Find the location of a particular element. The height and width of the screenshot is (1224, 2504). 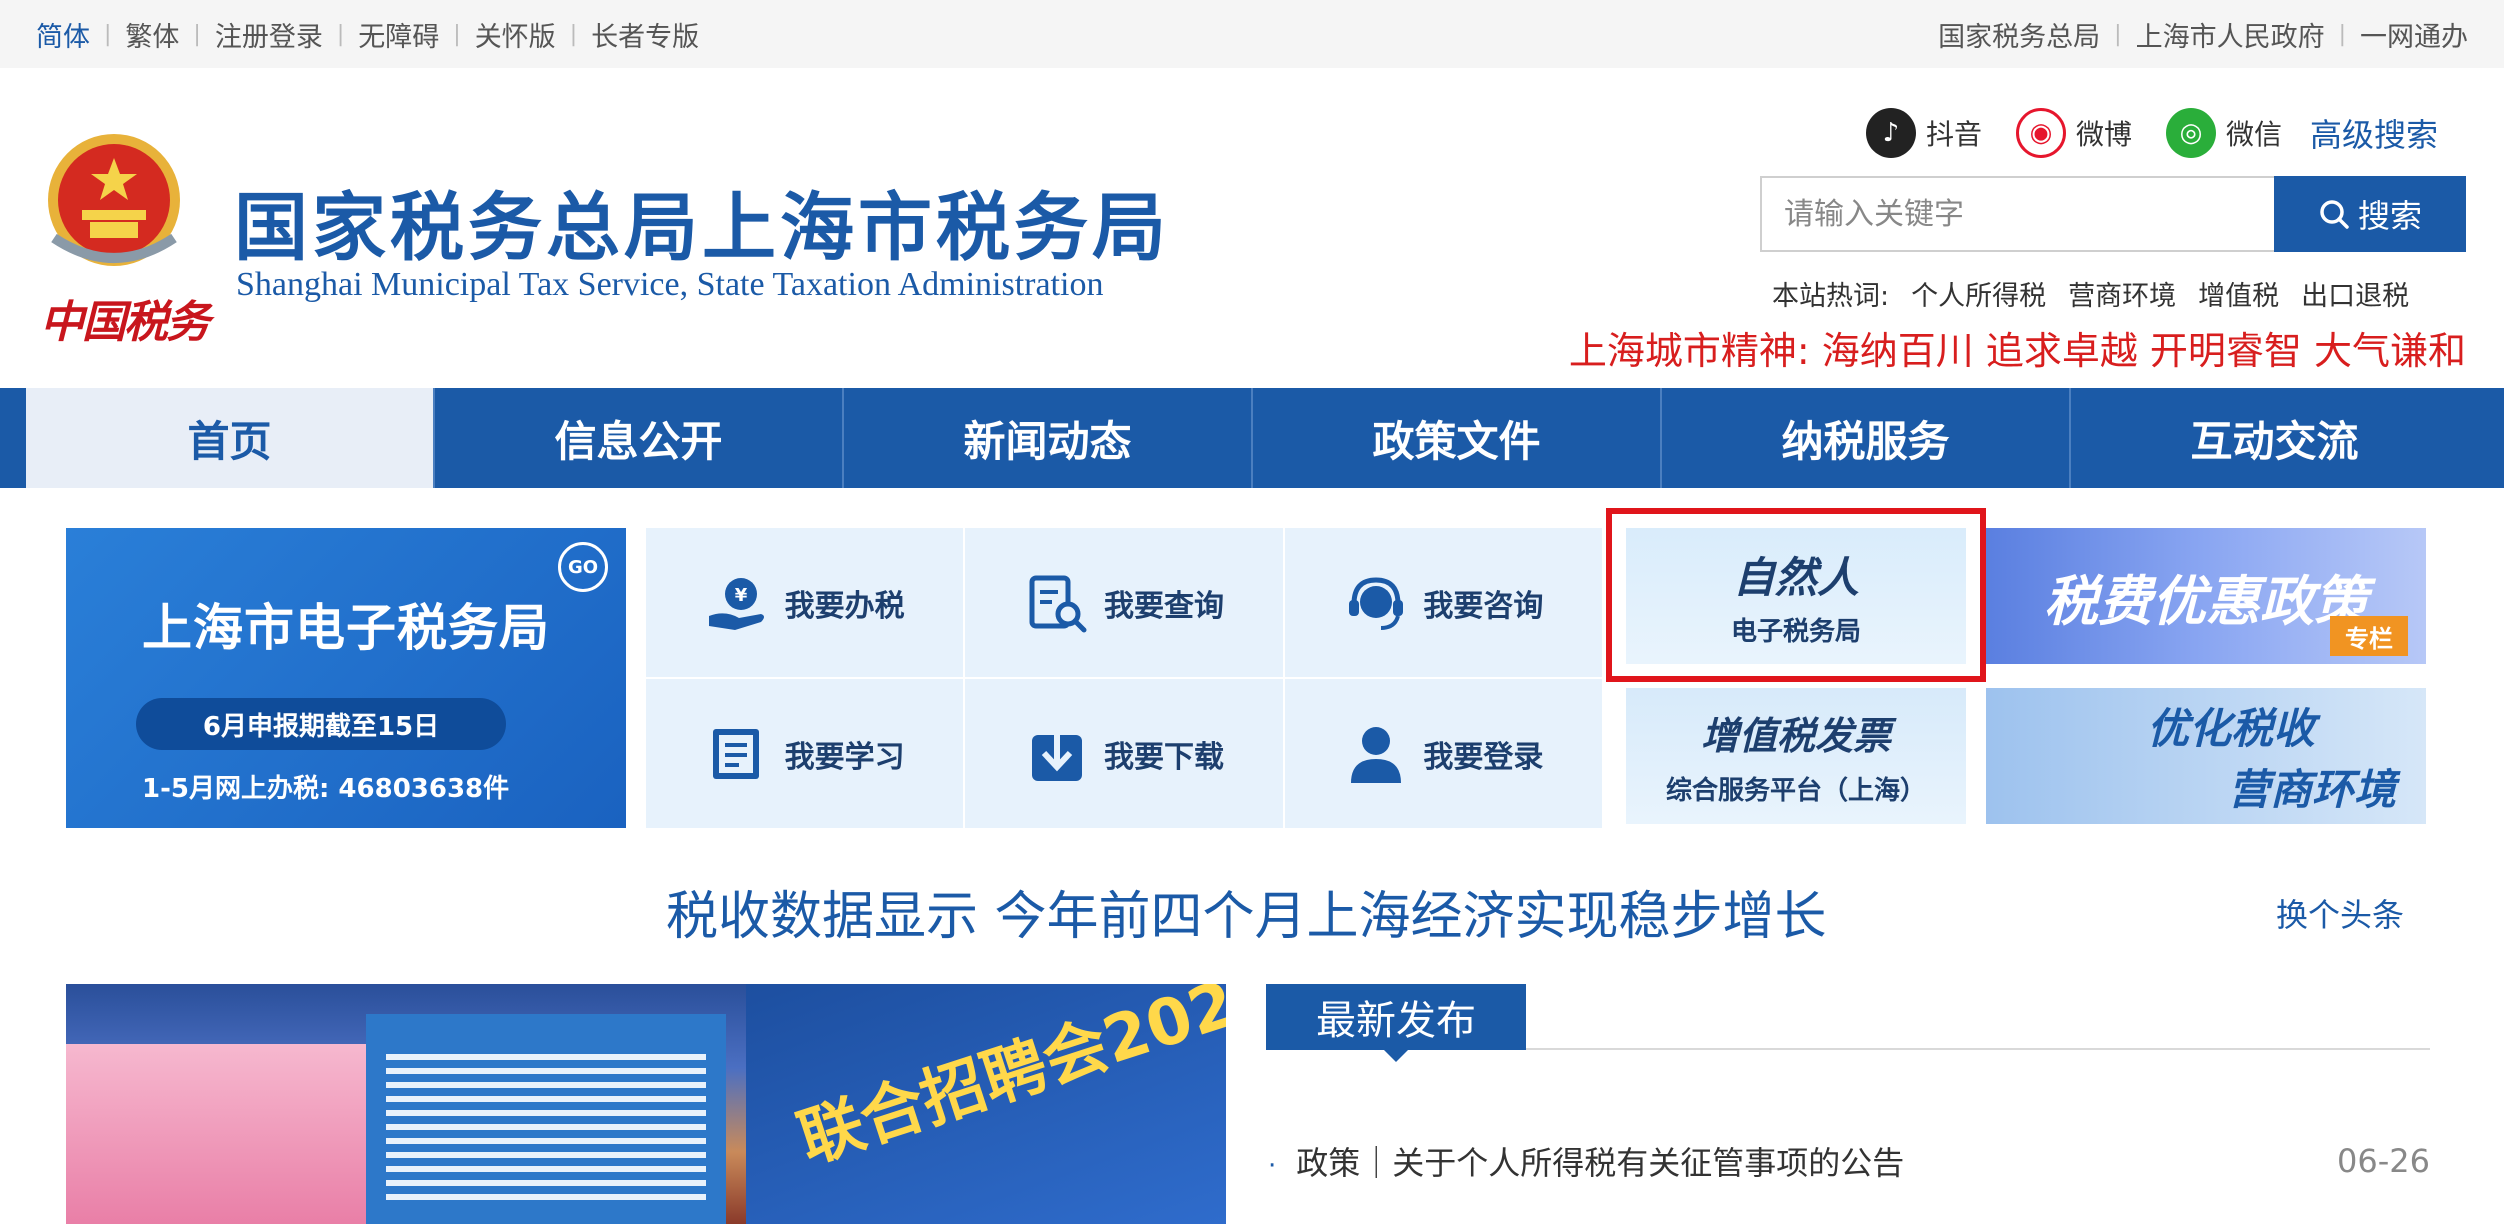

site-title: 国家税务总局上海市税务局 is located at coordinates (702, 228).